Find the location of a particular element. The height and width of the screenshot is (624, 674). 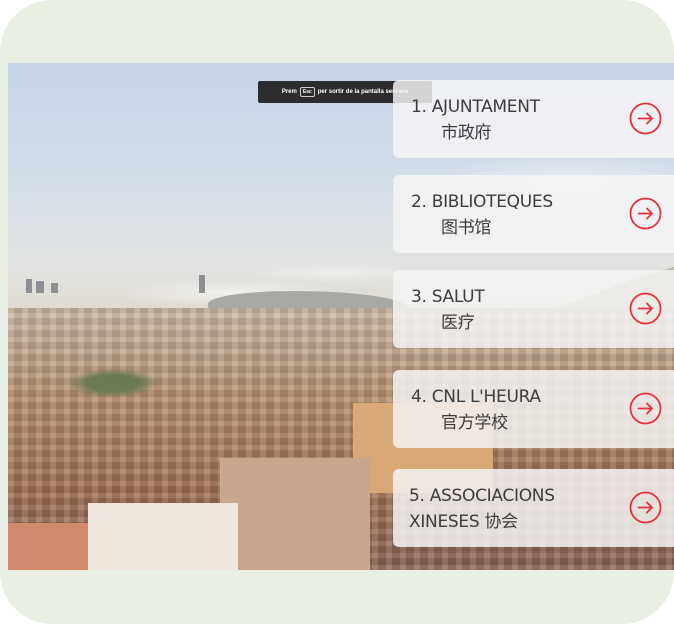

menu-item-label: 4. CNL L'HEURA 官方学校 is located at coordinates (476, 410).